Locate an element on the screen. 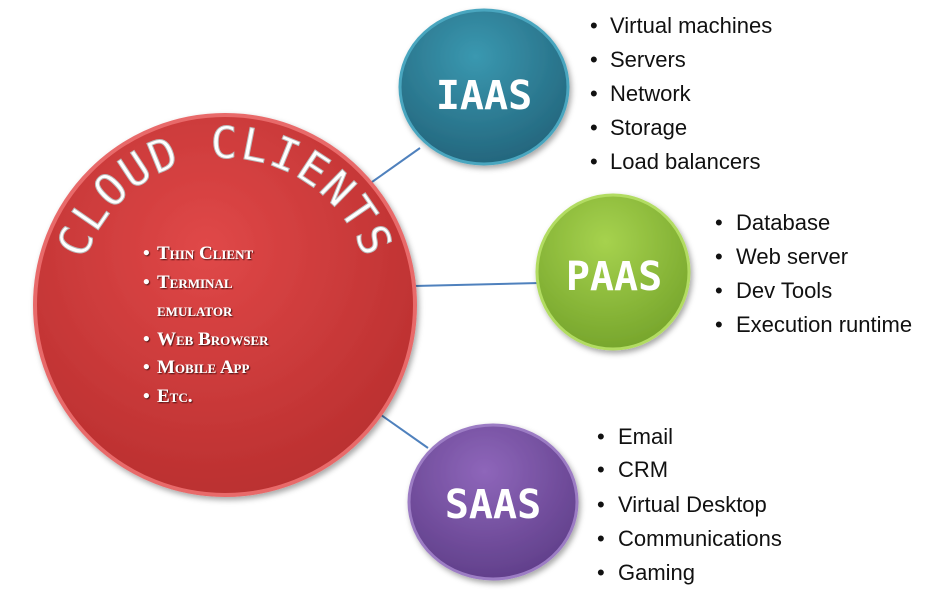 This screenshot has height=603, width=950. connector-saas is located at coordinates (401, 429).